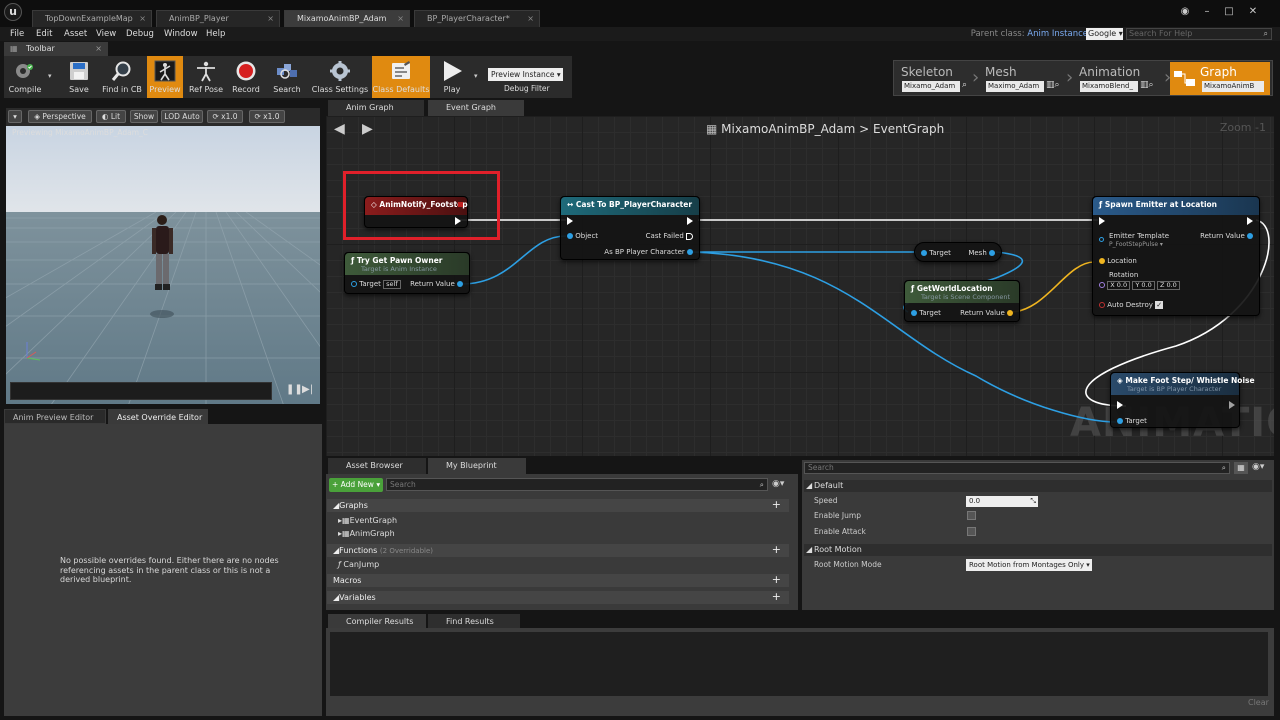 This screenshot has width=1280, height=720. Describe the element at coordinates (50, 76) in the screenshot. I see `compile-options-chevron-down-icon: ▾` at that location.